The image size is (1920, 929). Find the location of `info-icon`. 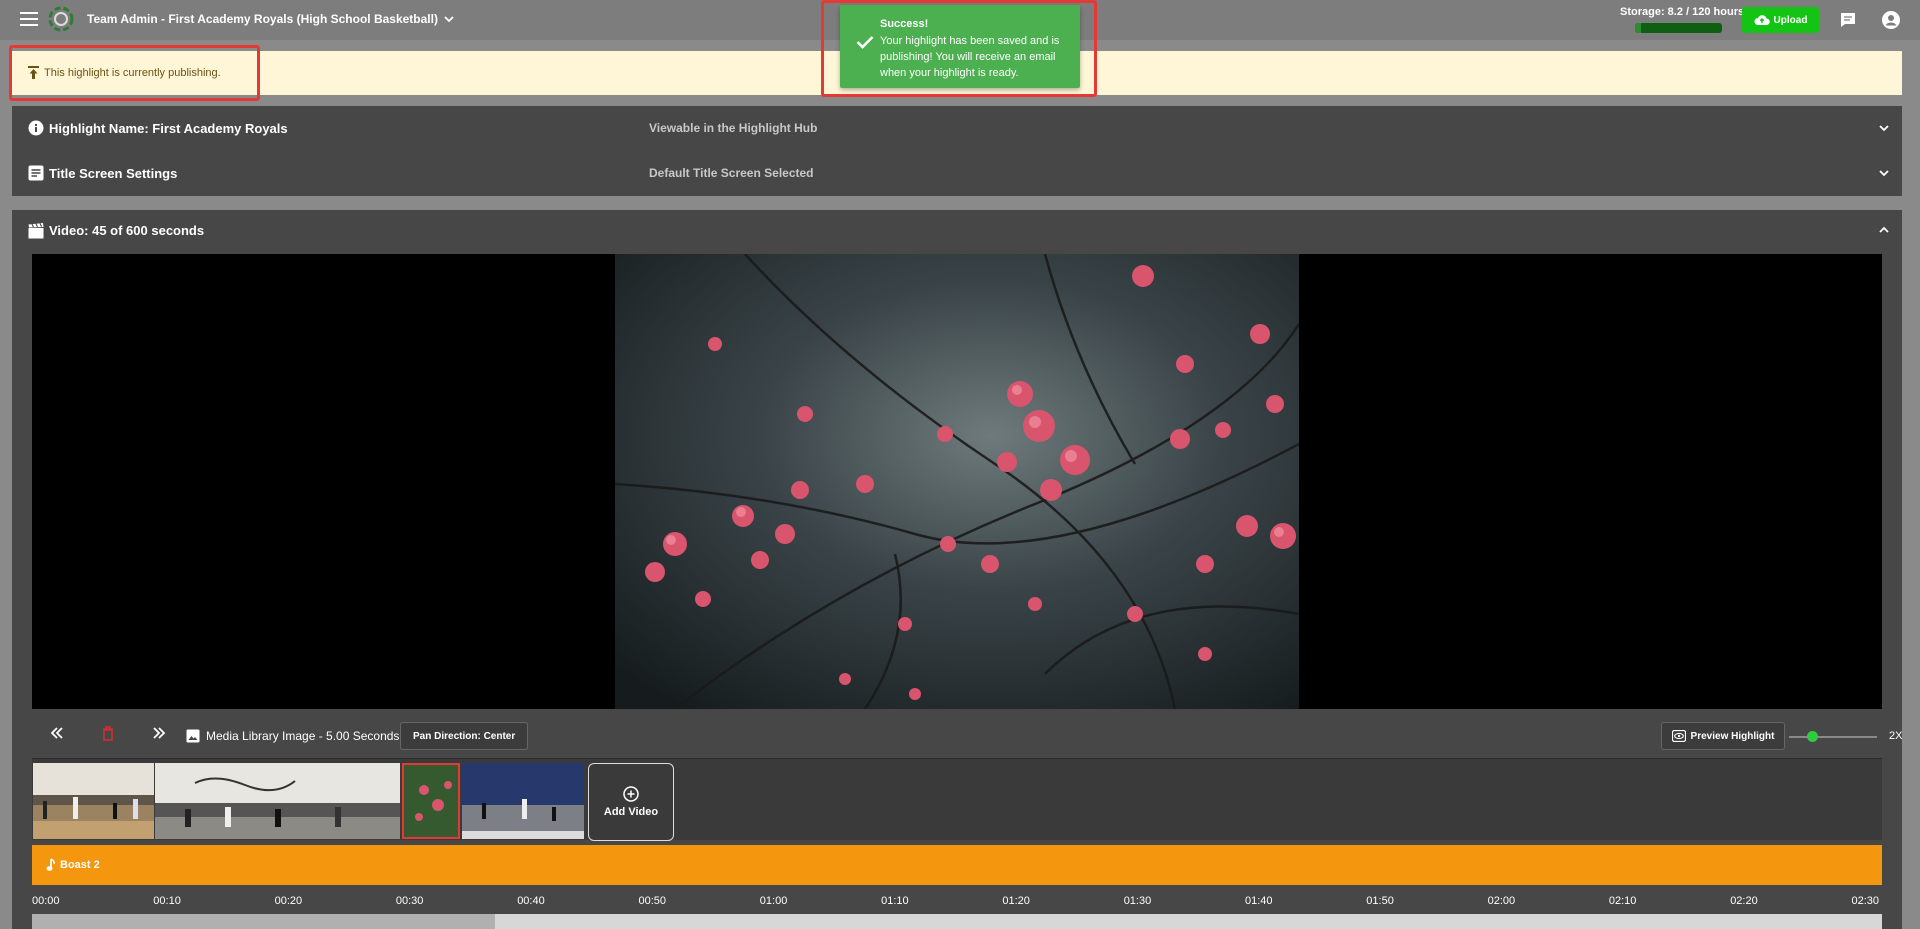

info-icon is located at coordinates (36, 128).